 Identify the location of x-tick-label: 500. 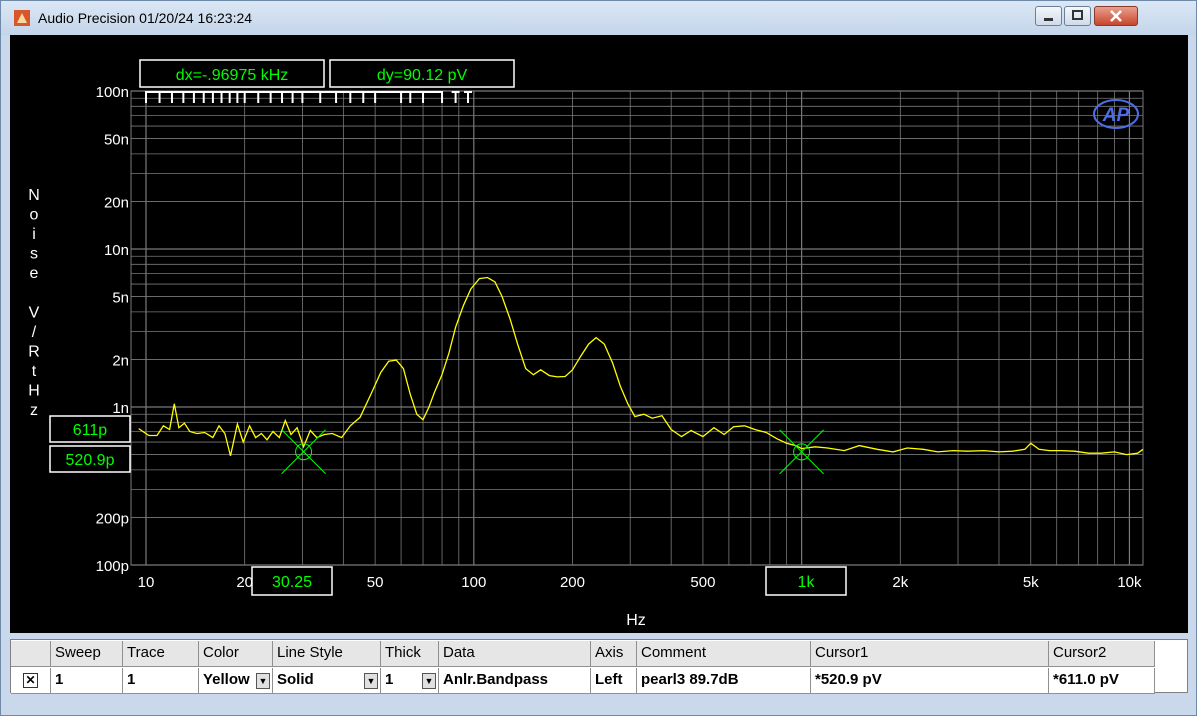
(702, 582).